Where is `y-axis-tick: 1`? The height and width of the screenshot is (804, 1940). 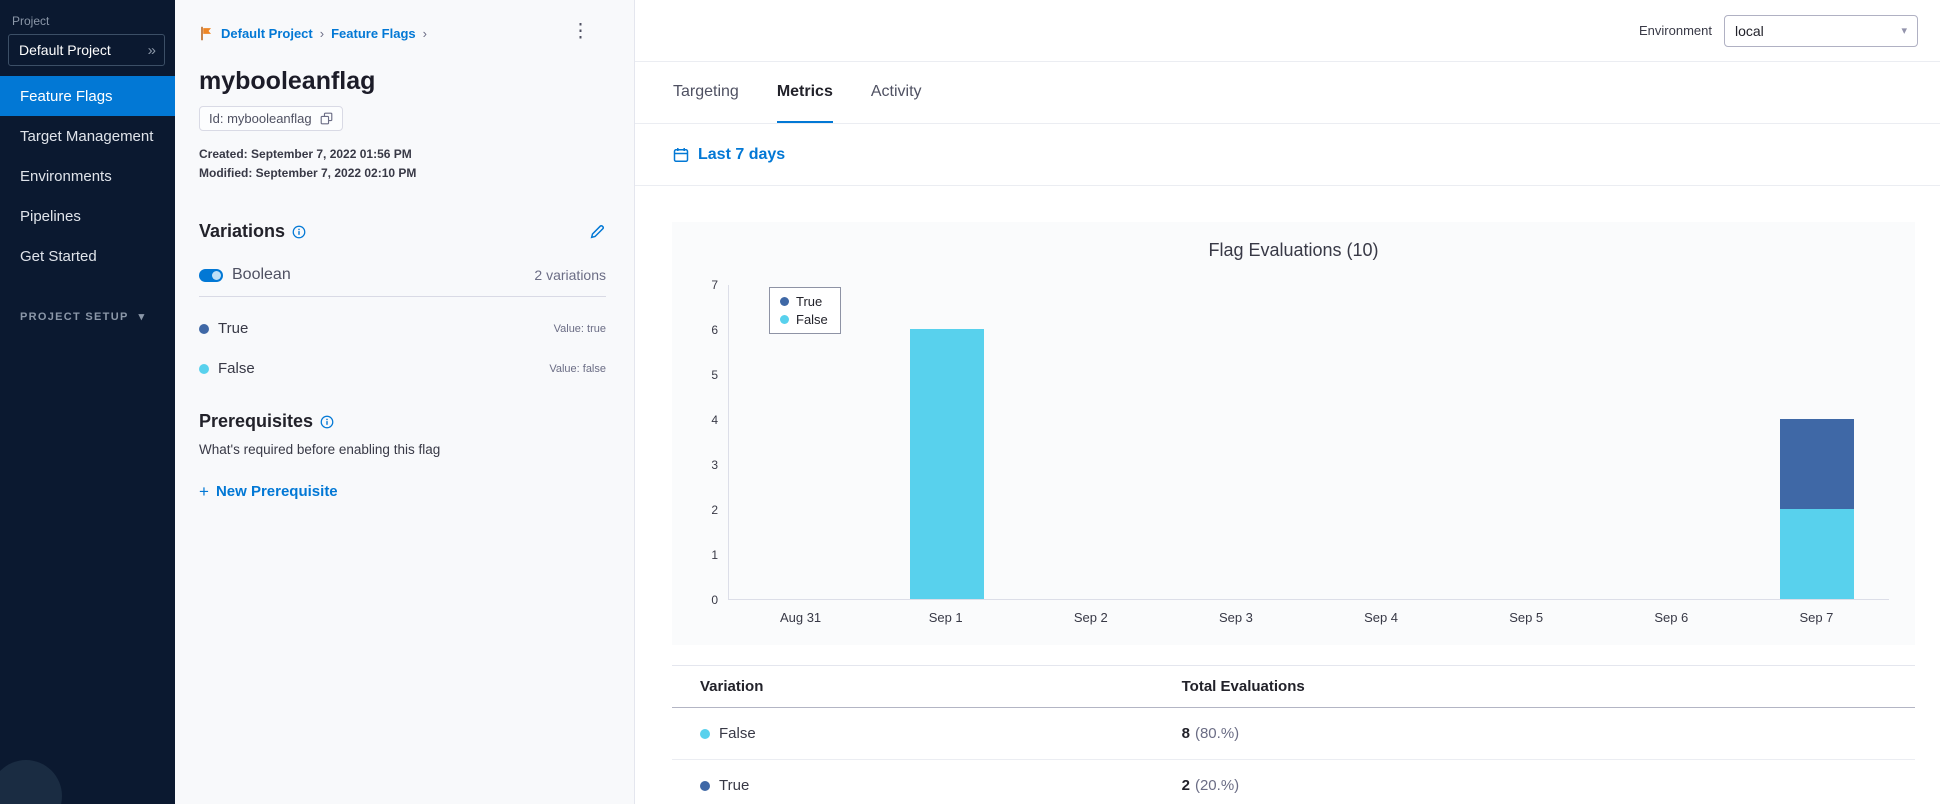
y-axis-tick: 1 is located at coordinates (714, 555).